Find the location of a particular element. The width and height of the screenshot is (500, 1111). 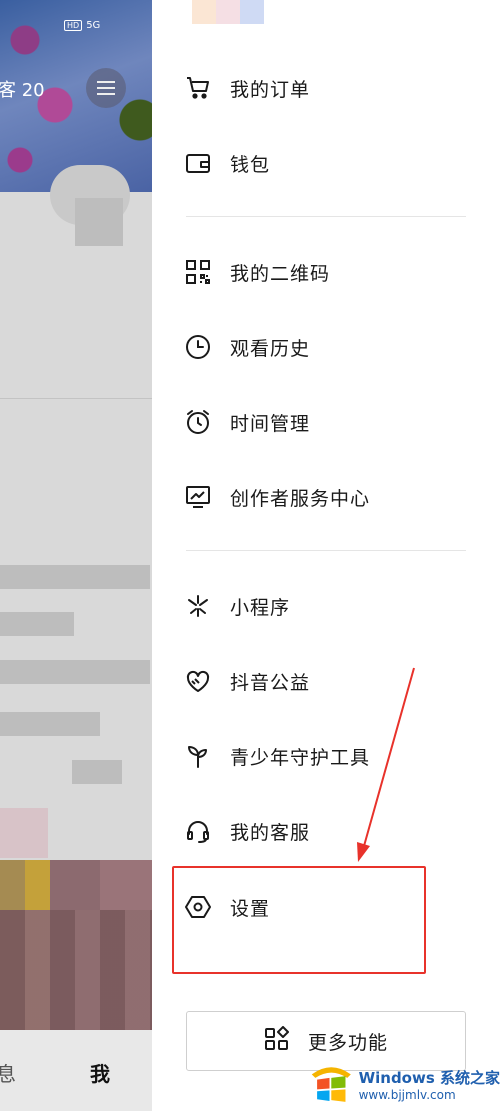

windows-logo-icon is located at coordinates (331, 1084).